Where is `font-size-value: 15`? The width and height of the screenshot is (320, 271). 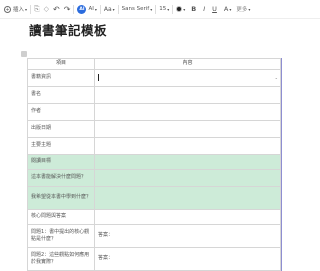 font-size-value: 15 is located at coordinates (163, 9).